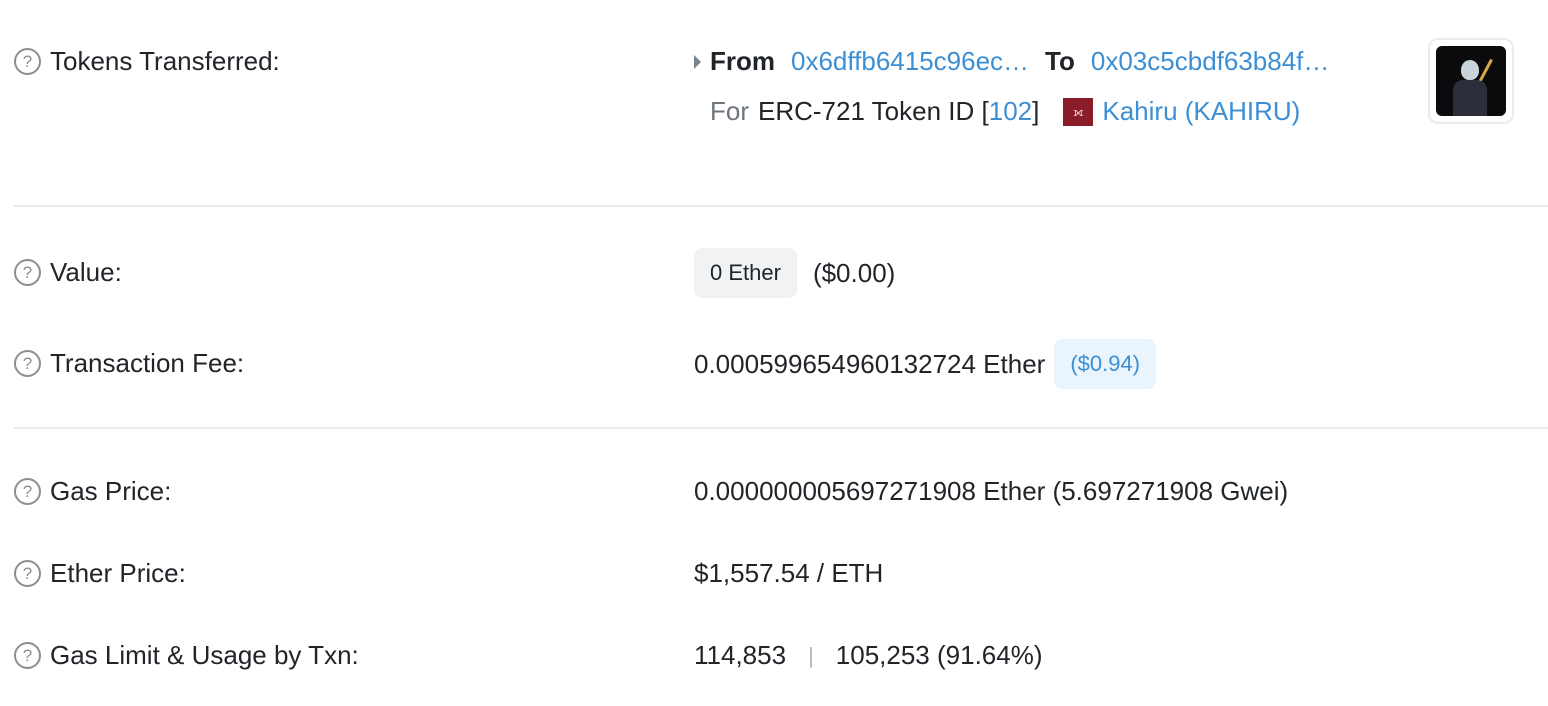 This screenshot has width=1548, height=706. I want to click on label-text: Gas Limit & Usage by Txn:, so click(204, 655).